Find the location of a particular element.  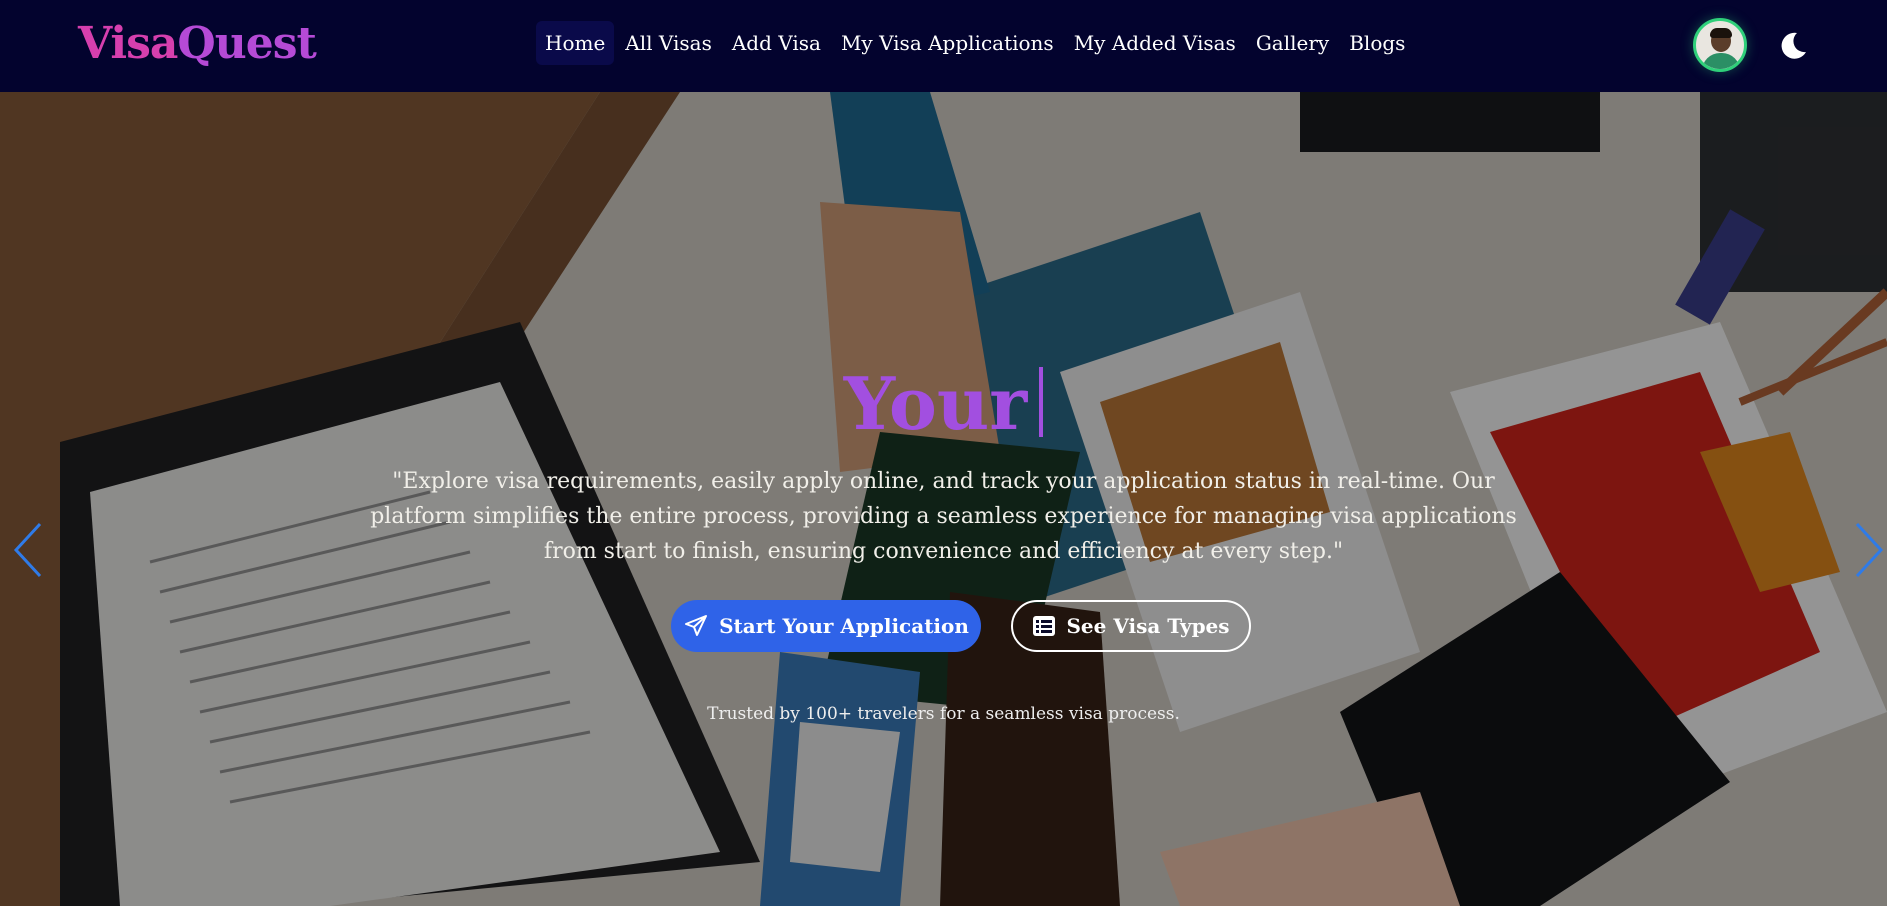

brand-name-part2: Quest is located at coordinates (246, 43).